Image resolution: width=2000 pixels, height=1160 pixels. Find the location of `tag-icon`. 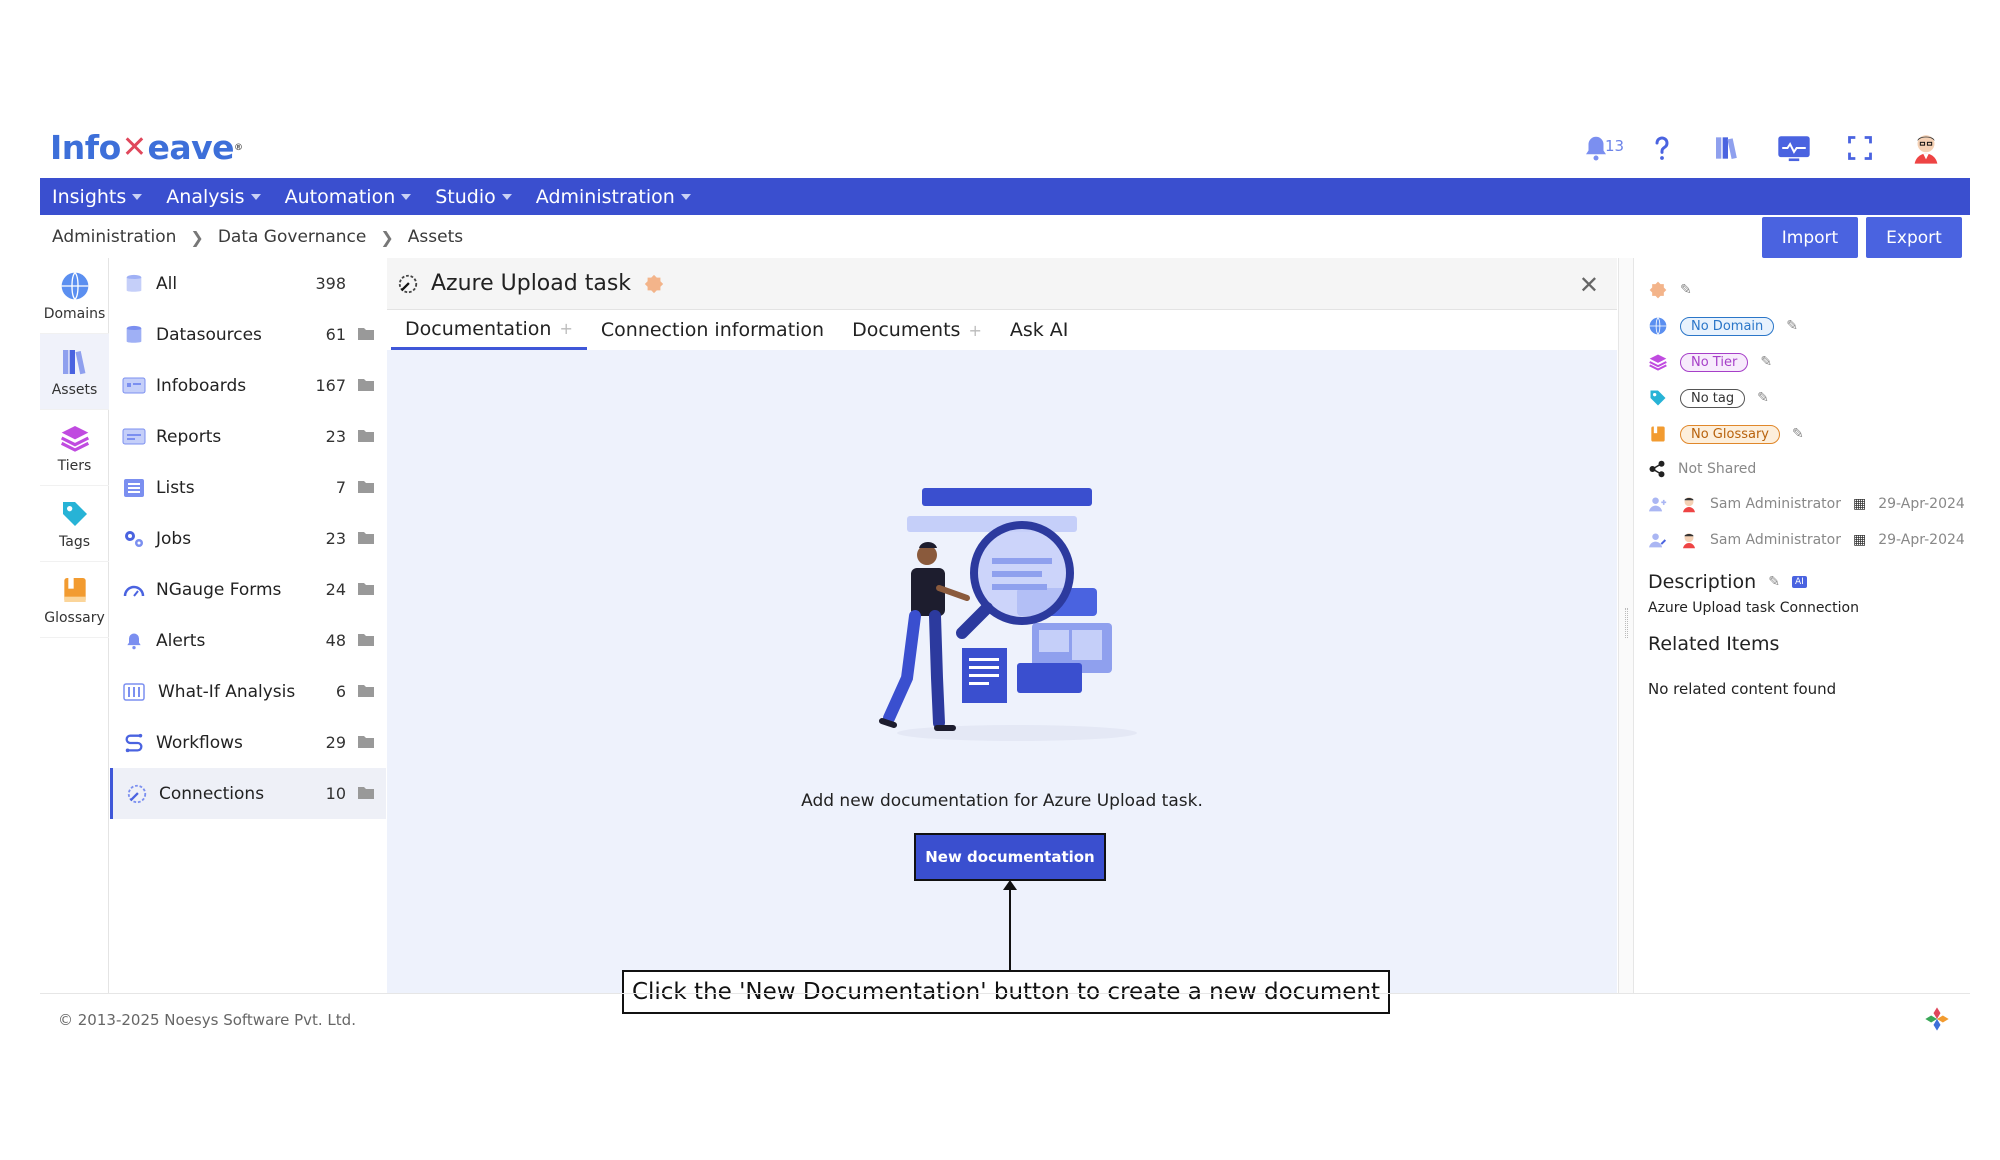

tag-icon is located at coordinates (74, 513).